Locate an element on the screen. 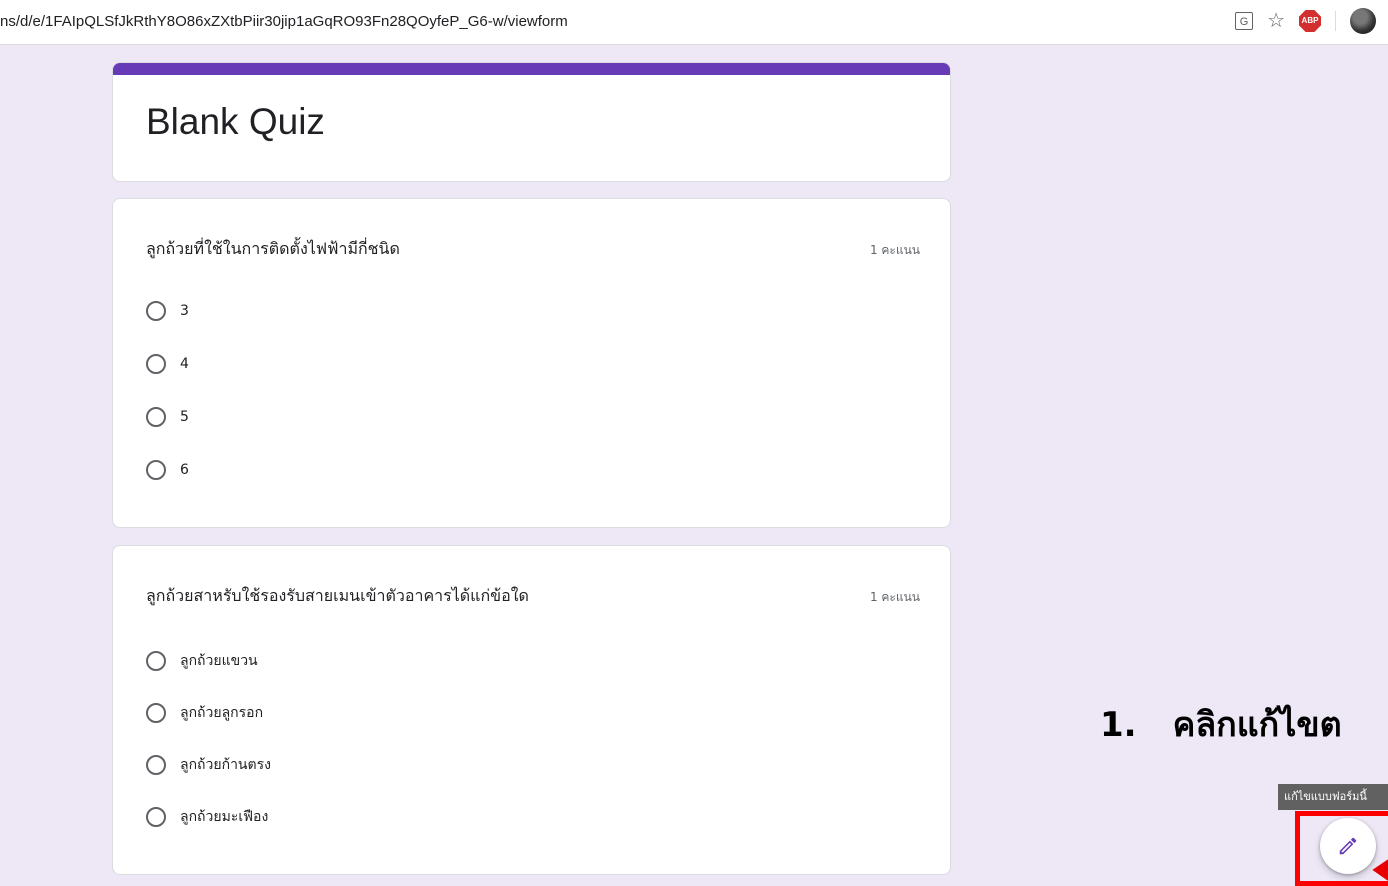 The height and width of the screenshot is (886, 1388). radio-option: ลูกถ้วยมะเฟือง is located at coordinates (207, 817).